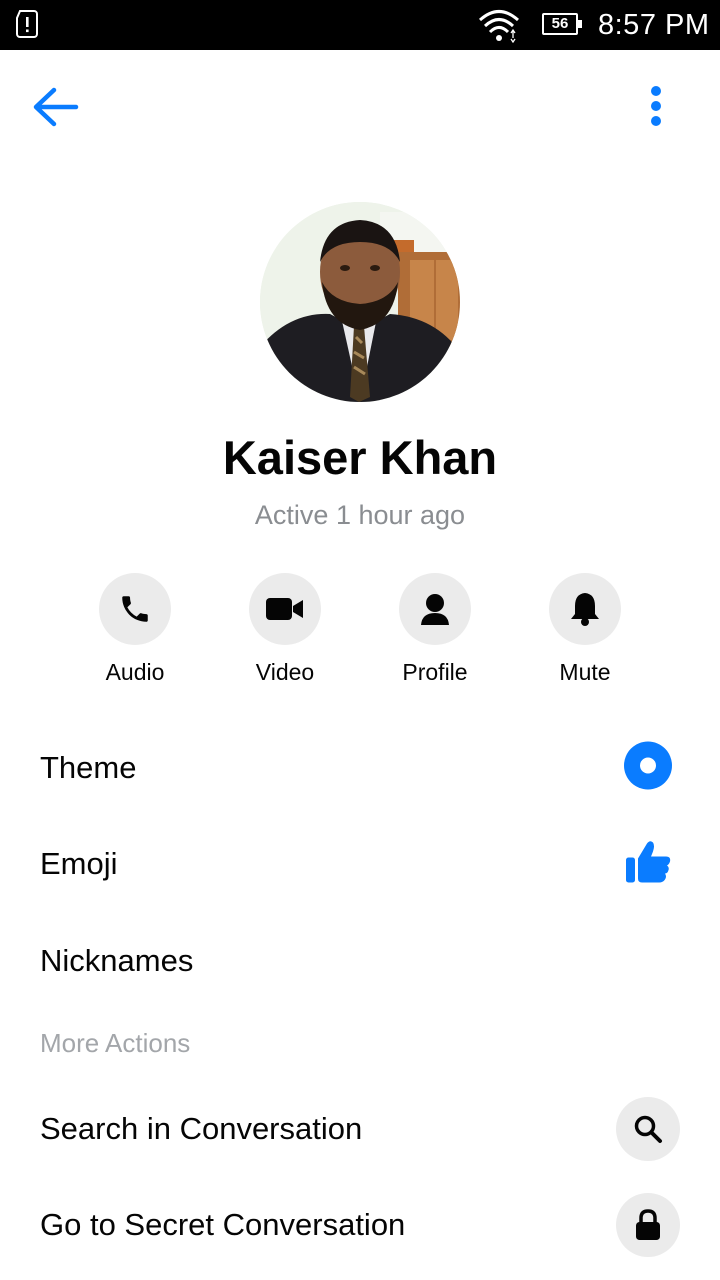 This screenshot has width=720, height=1280. I want to click on search-conversation-row: Search in Conversation, so click(360, 1129).